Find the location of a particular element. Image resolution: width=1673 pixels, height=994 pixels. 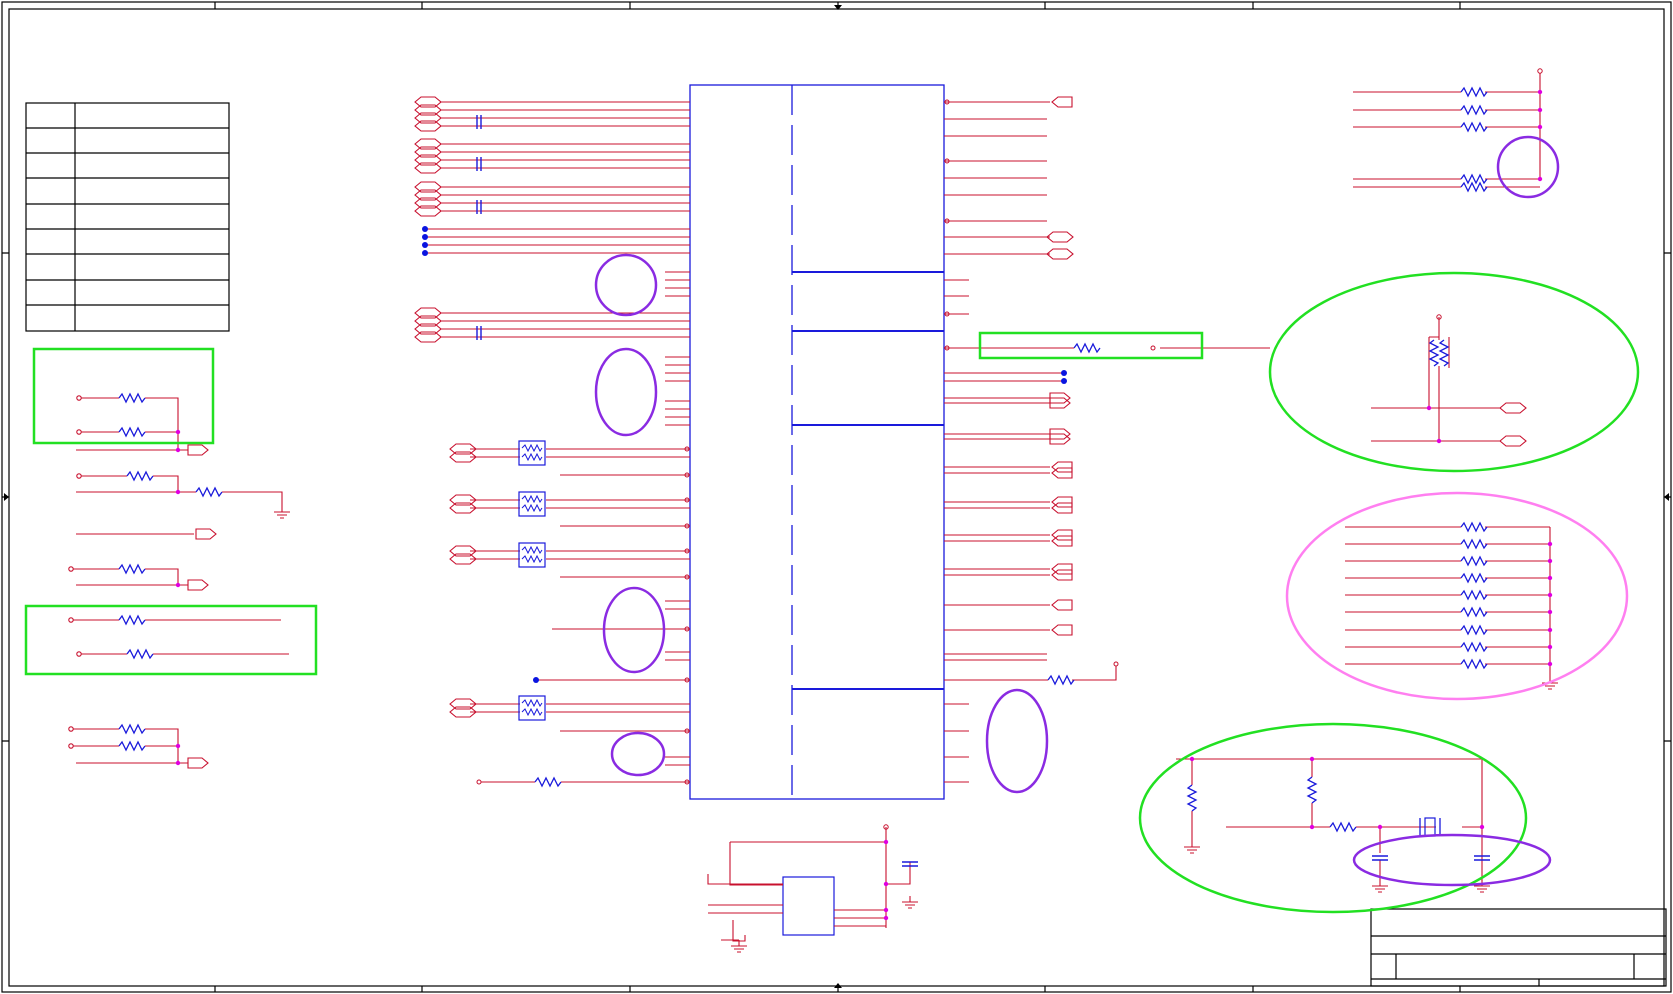

crystal-oscillator is located at coordinates (1333, 824).